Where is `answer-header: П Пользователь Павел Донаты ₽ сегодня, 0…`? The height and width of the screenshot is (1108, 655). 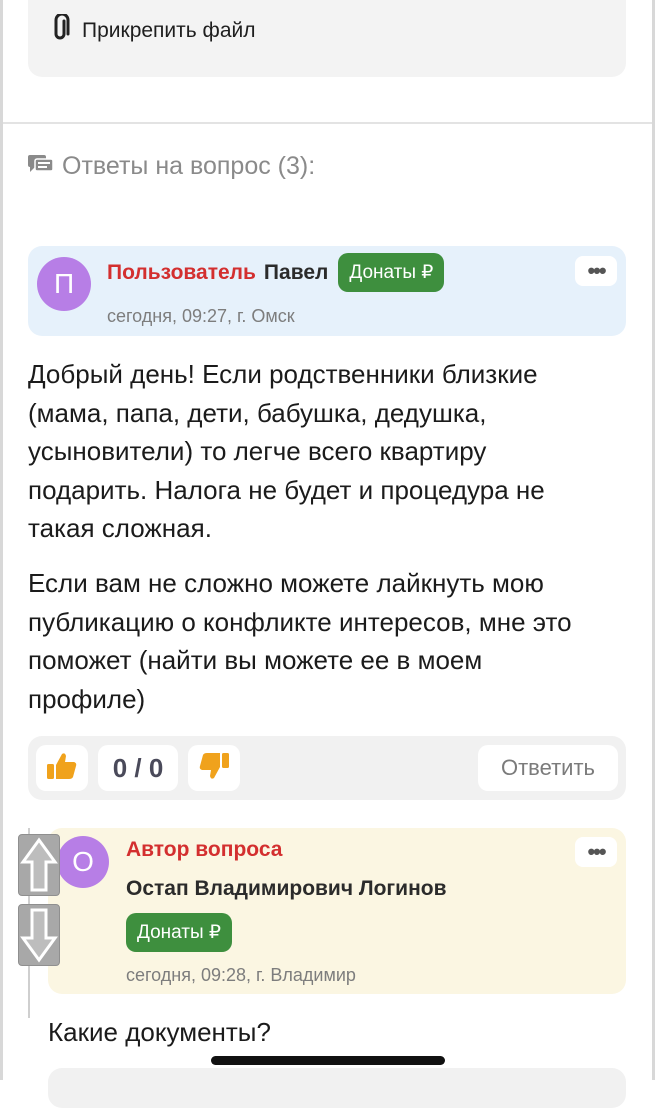
answer-header: П Пользователь Павел Донаты ₽ сегодня, 0… is located at coordinates (327, 291).